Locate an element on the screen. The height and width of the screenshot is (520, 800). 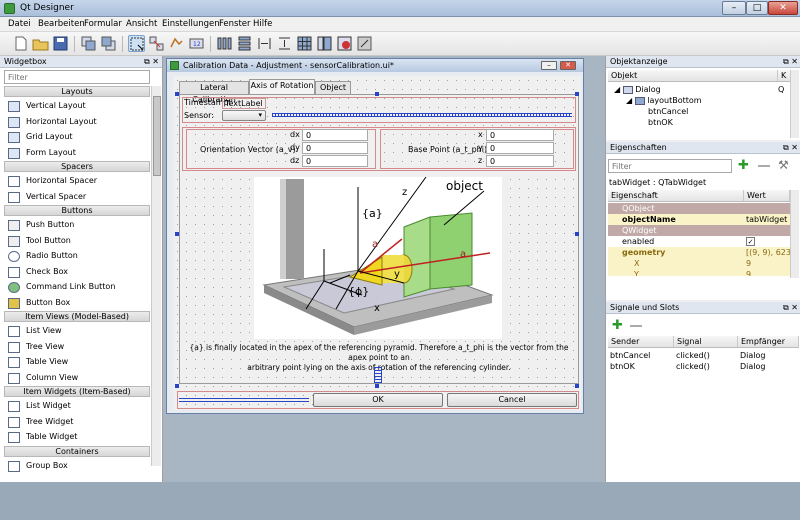
send-to-back-icon is located at coordinates (108, 43).